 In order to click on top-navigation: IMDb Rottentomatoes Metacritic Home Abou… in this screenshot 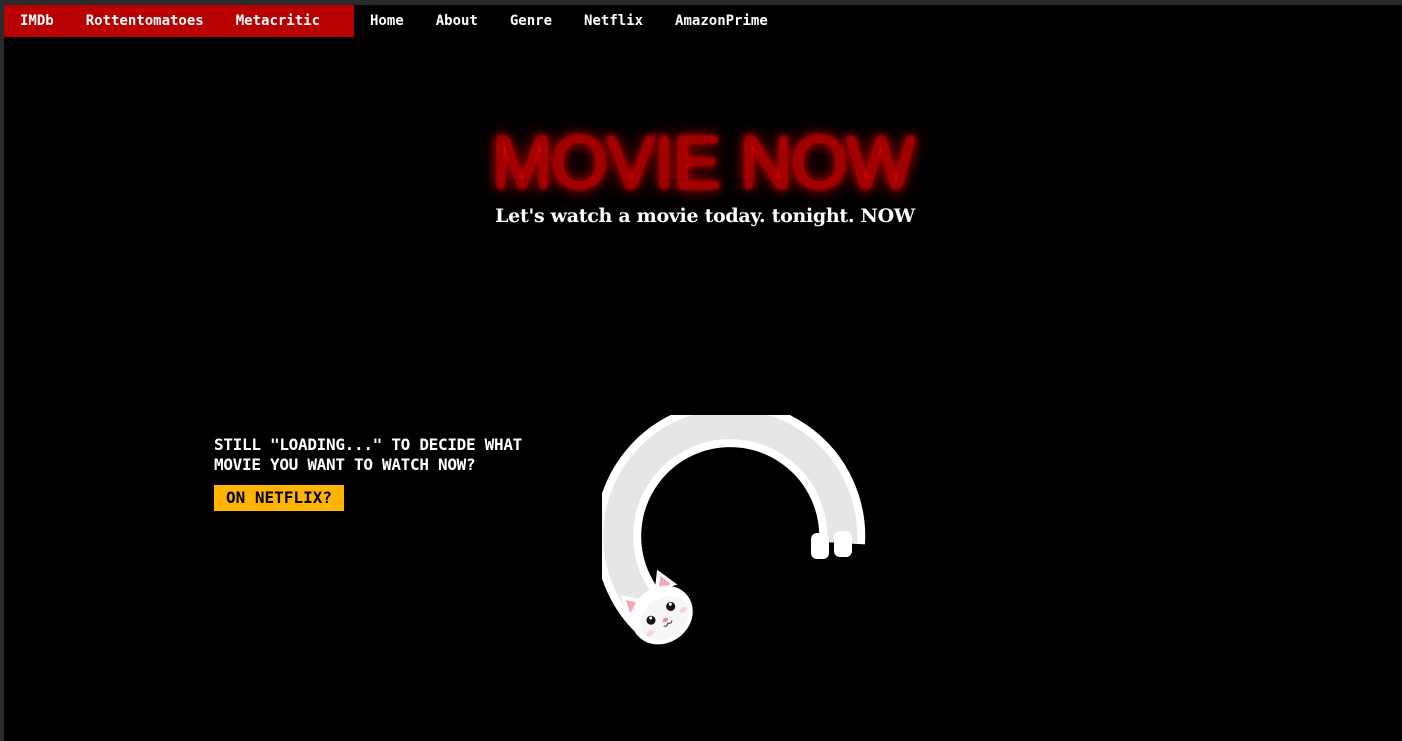, I will do `click(394, 21)`.